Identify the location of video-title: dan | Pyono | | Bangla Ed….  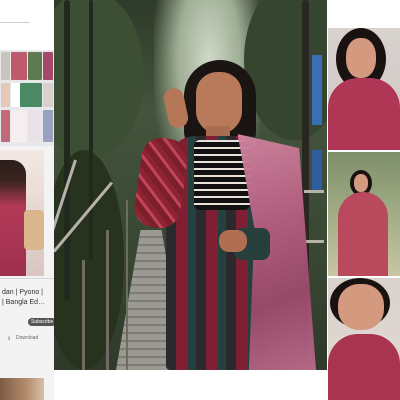
(23, 298).